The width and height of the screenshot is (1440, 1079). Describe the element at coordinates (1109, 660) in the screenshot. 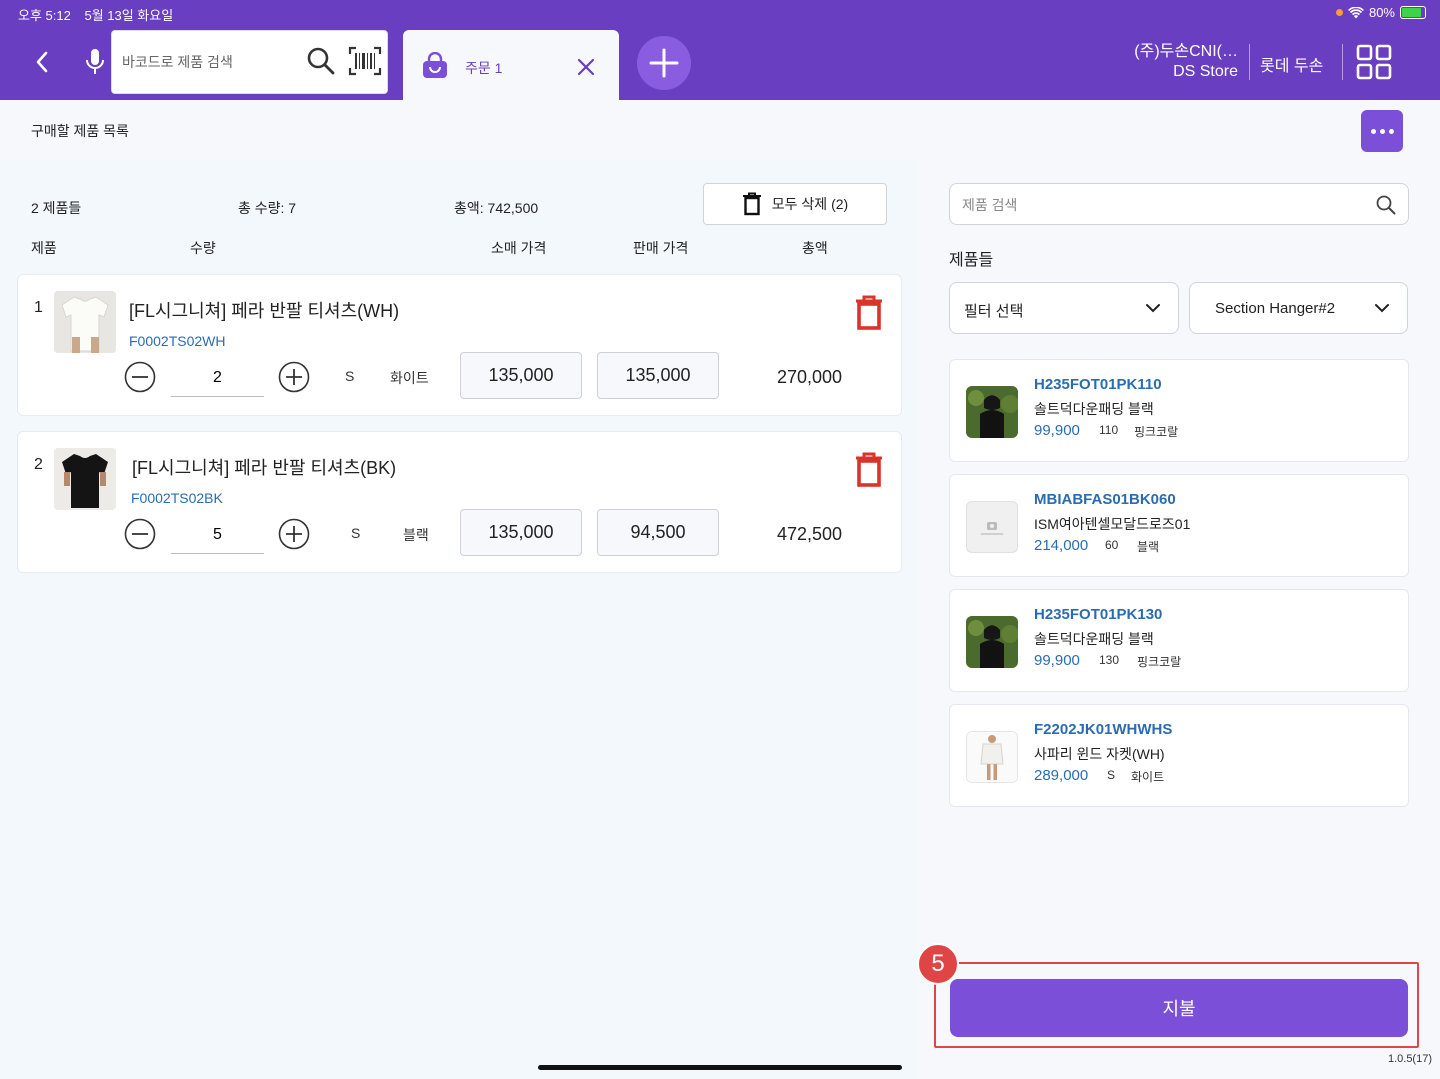

I see `product-size: 130` at that location.